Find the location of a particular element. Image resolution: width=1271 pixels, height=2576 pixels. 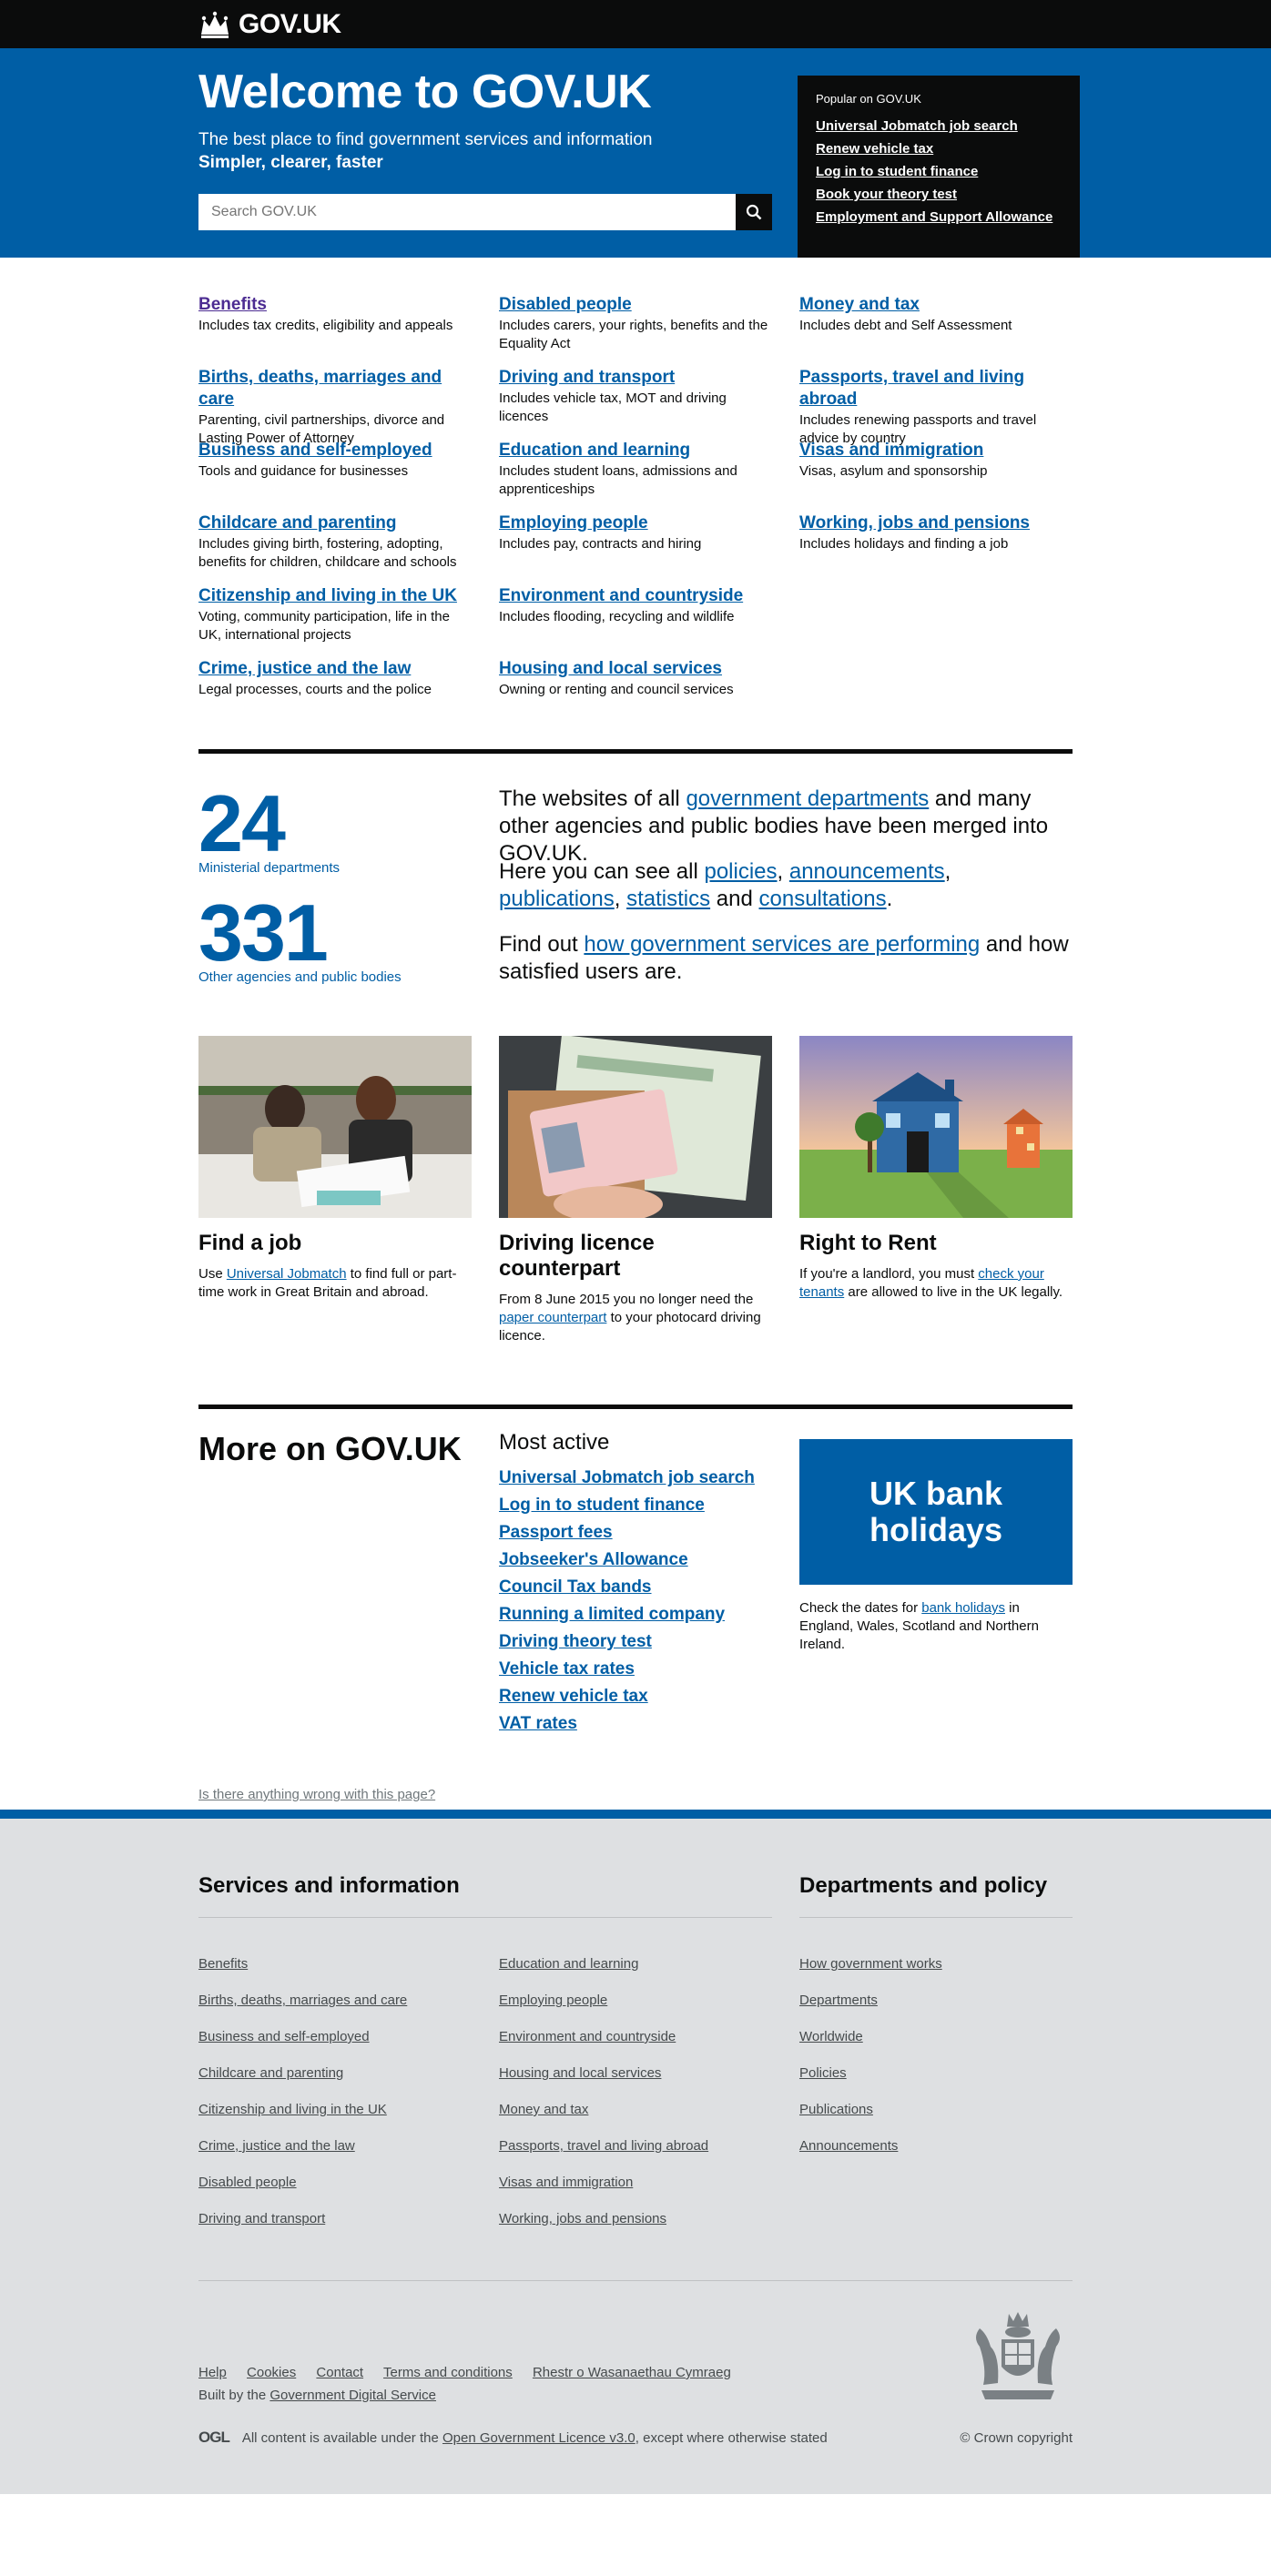

policies-link: policies is located at coordinates (740, 871).